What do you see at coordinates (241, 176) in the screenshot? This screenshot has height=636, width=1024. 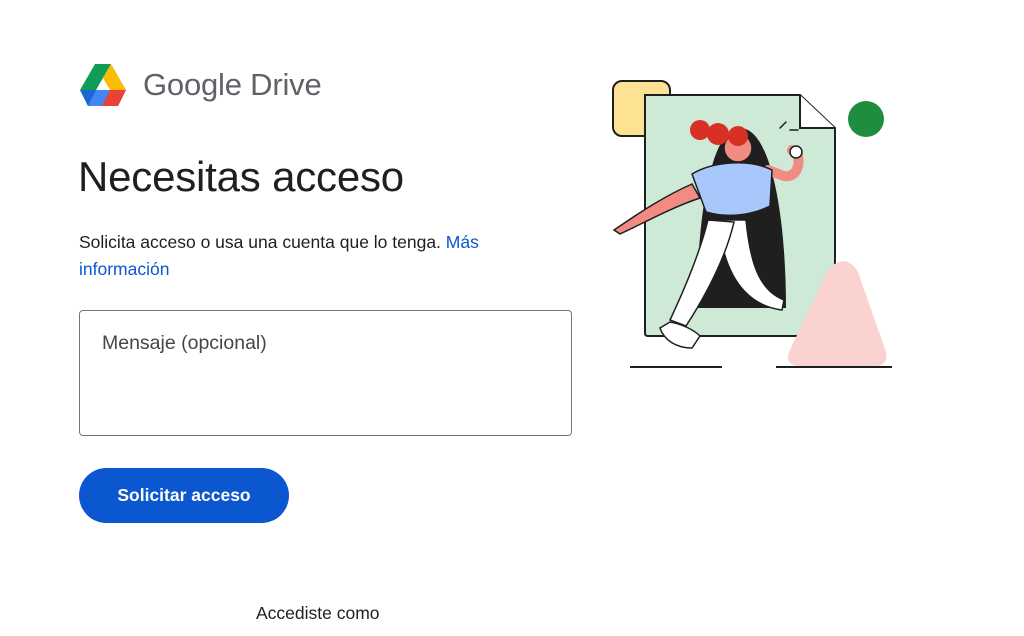 I see `page-title: Necesitas acceso` at bounding box center [241, 176].